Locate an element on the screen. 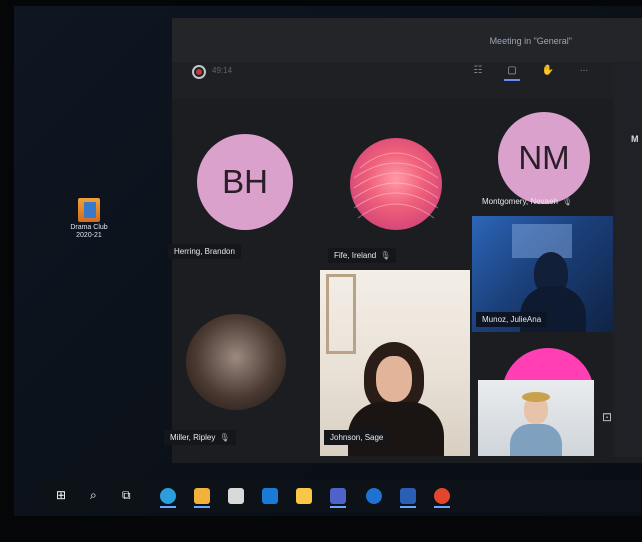  title-bar: Meeting in "General" is located at coordinates (407, 40).